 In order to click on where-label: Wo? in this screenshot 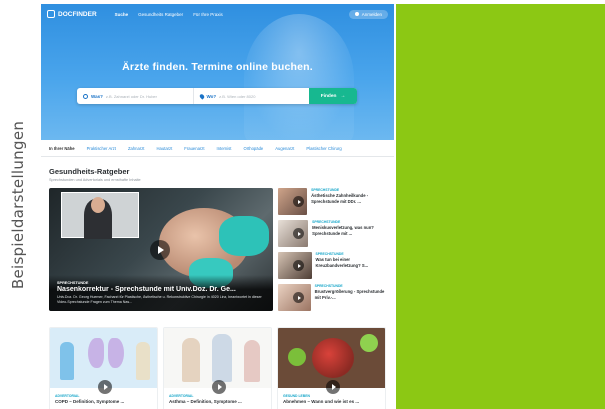, I will do `click(211, 96)`.